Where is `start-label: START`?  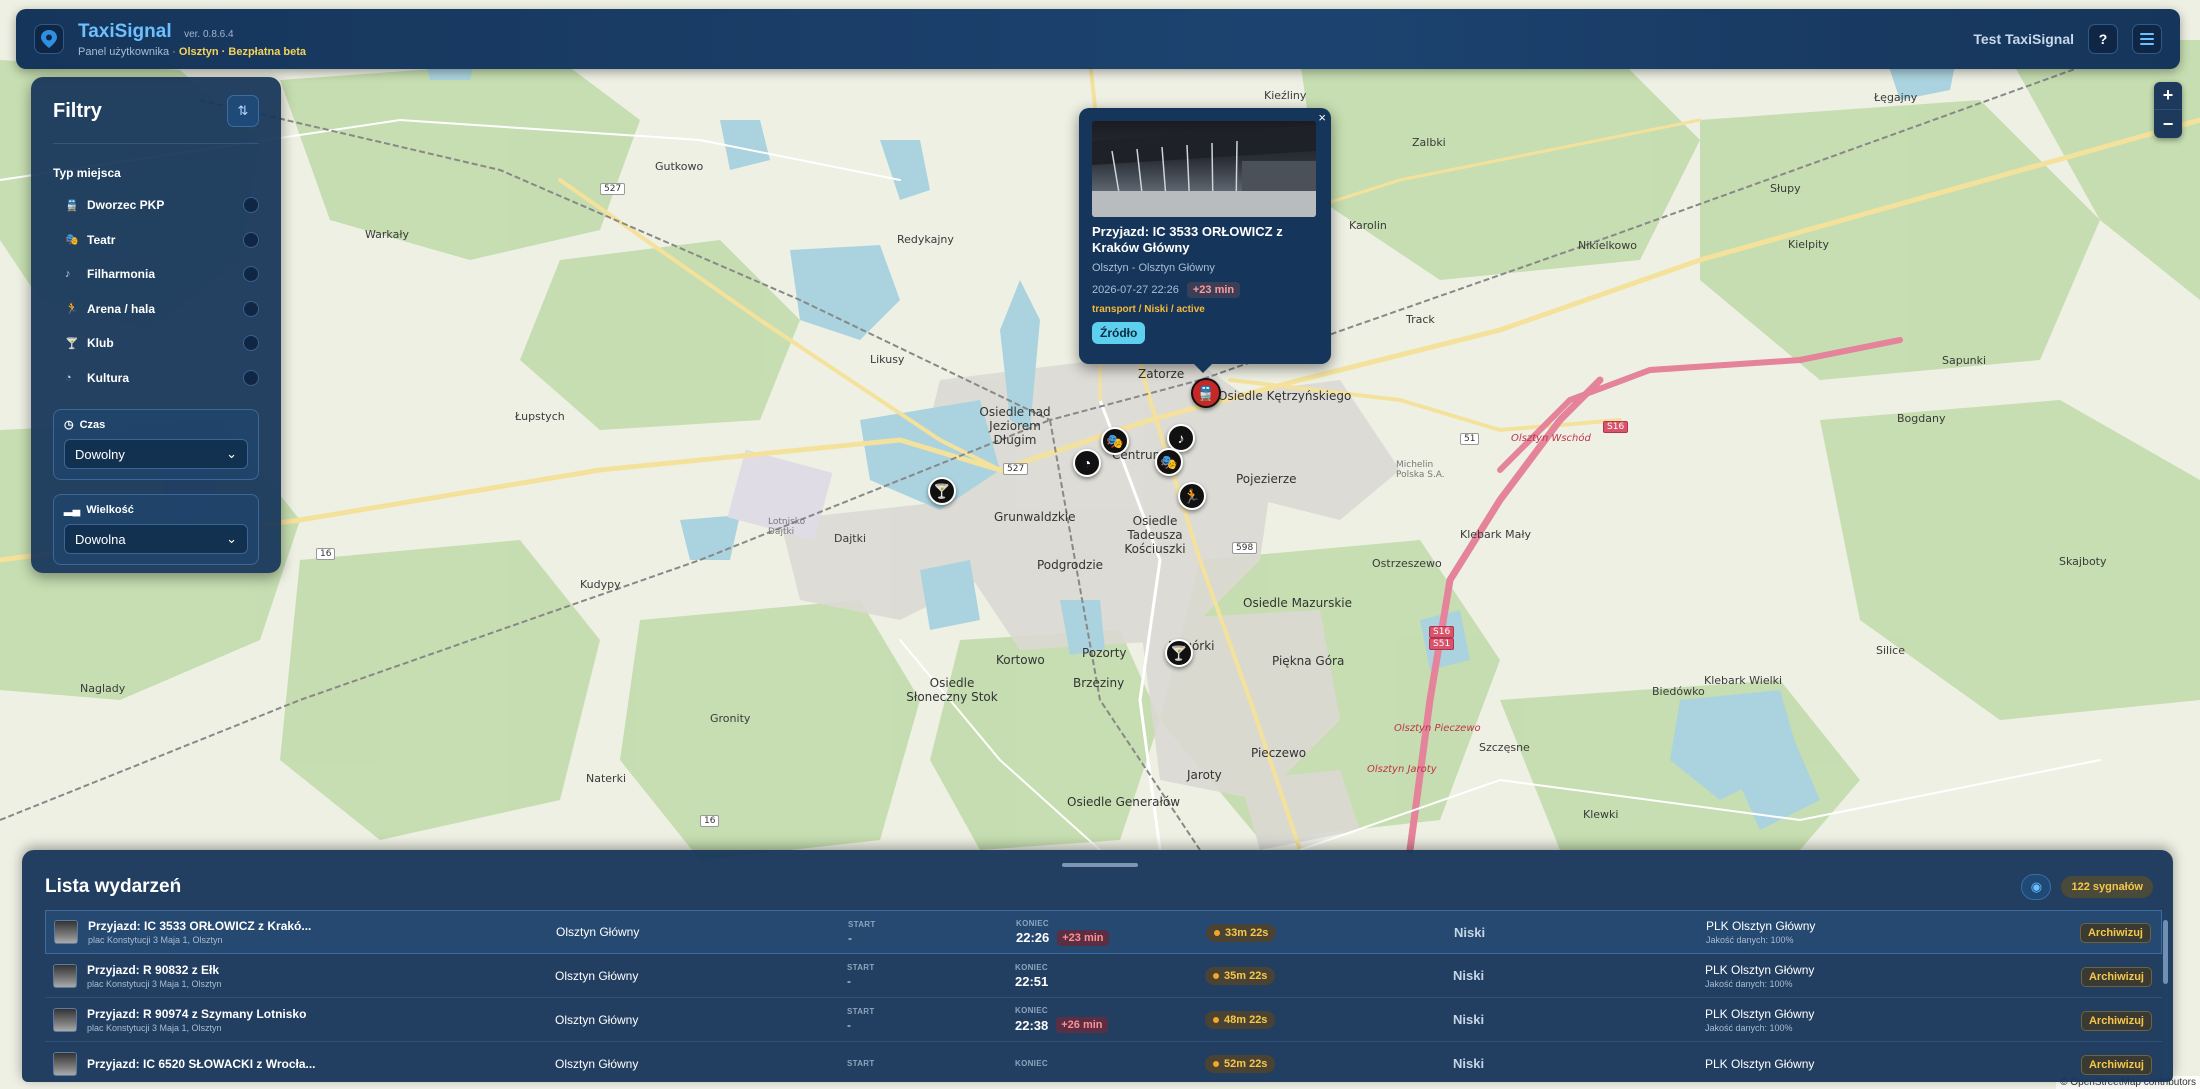
start-label: START is located at coordinates (861, 1011).